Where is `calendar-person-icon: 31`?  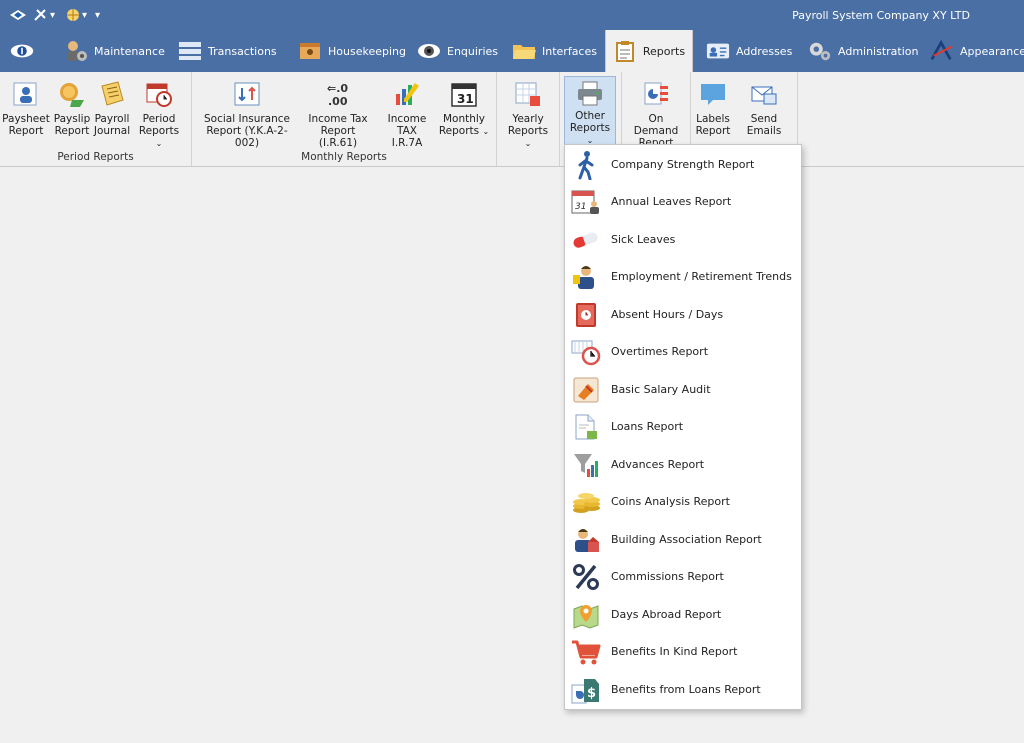 calendar-person-icon: 31 is located at coordinates (586, 202).